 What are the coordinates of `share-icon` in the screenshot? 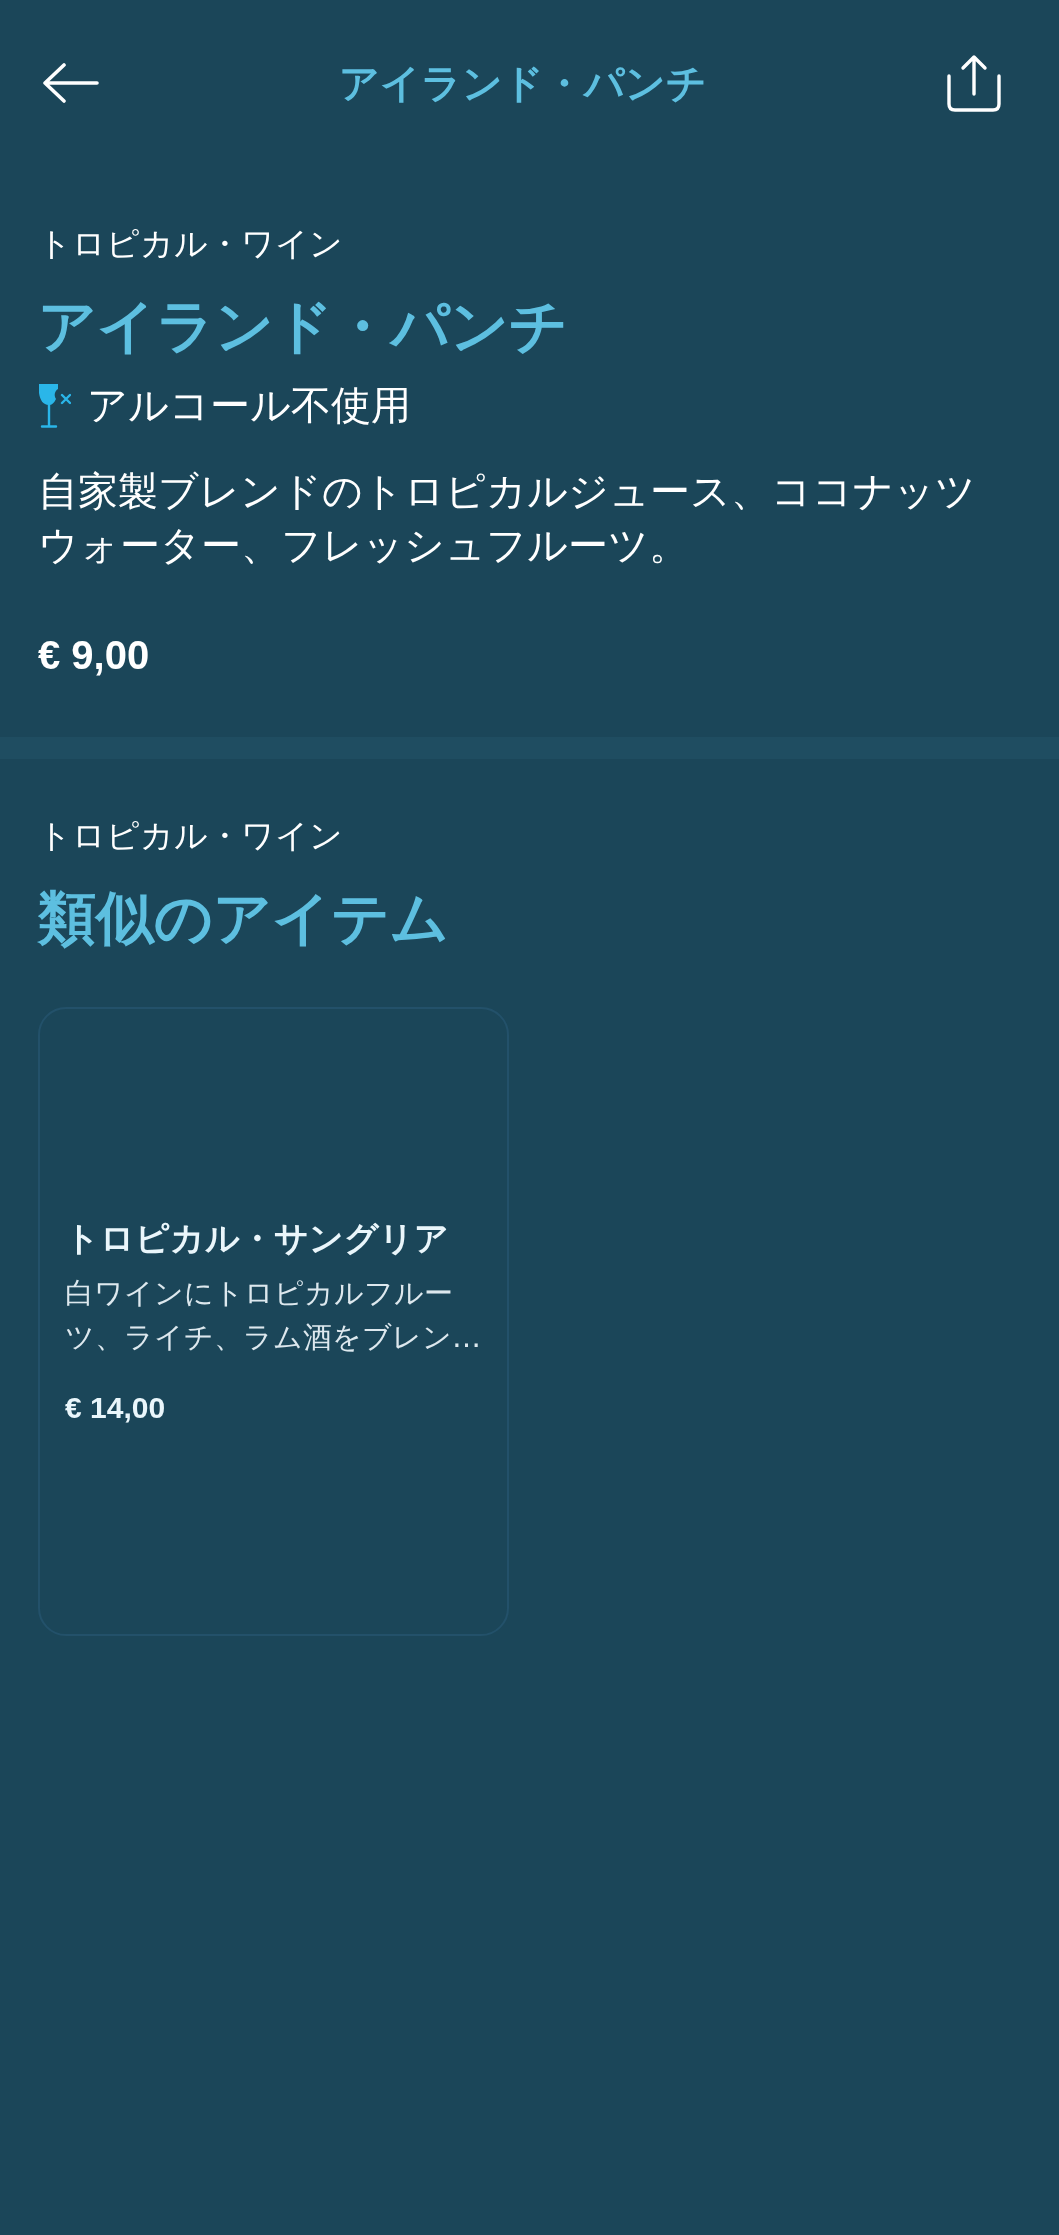 It's located at (974, 83).